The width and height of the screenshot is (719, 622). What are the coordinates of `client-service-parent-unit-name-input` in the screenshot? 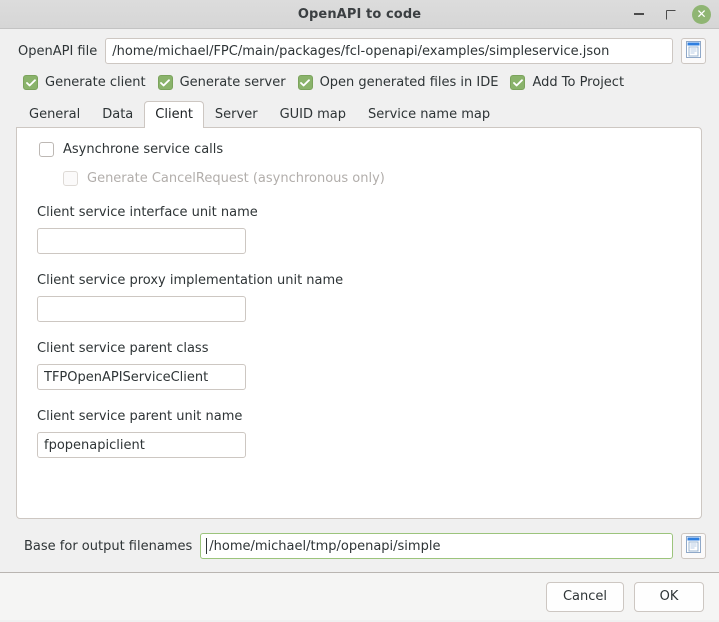 It's located at (141, 445).